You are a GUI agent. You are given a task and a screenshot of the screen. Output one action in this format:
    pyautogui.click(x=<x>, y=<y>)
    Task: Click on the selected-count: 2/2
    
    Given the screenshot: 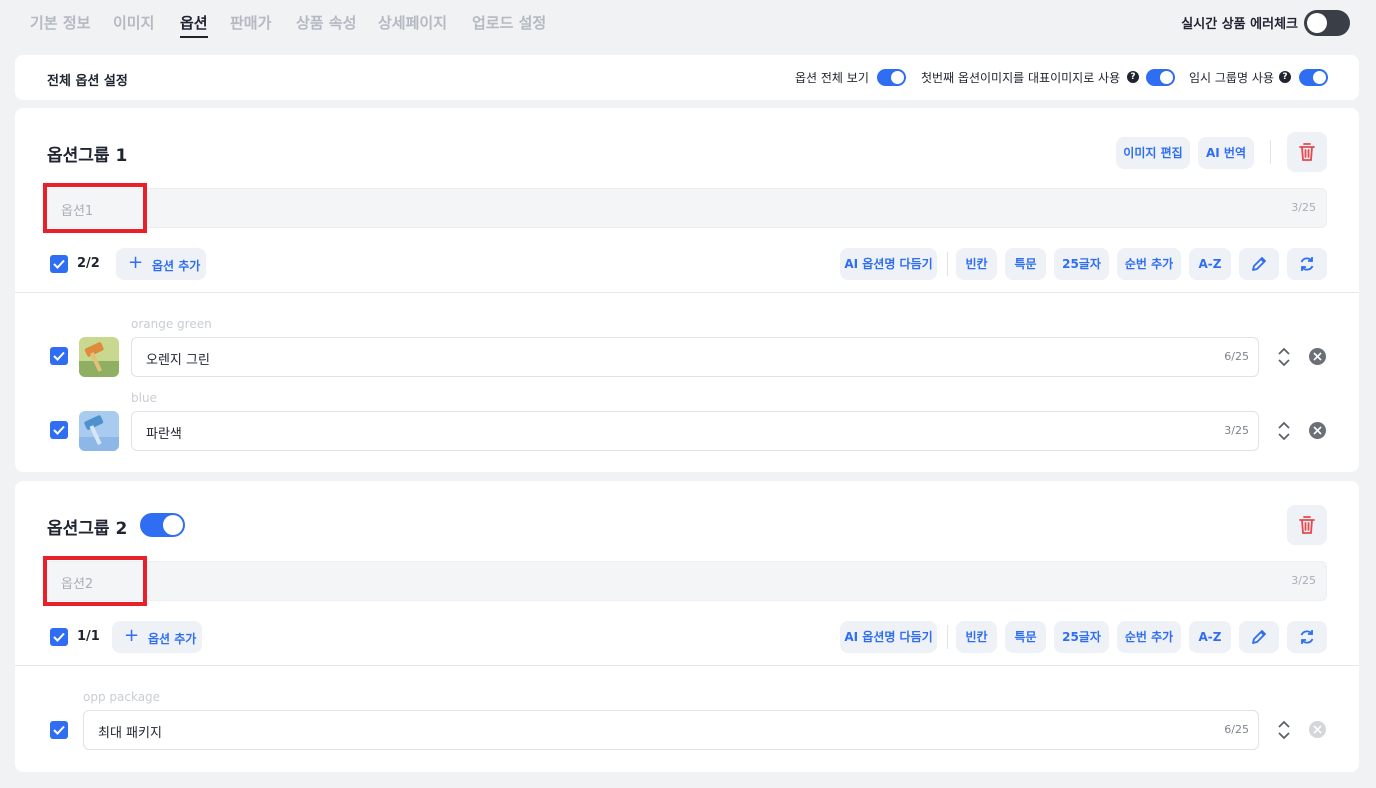 What is the action you would take?
    pyautogui.click(x=88, y=263)
    